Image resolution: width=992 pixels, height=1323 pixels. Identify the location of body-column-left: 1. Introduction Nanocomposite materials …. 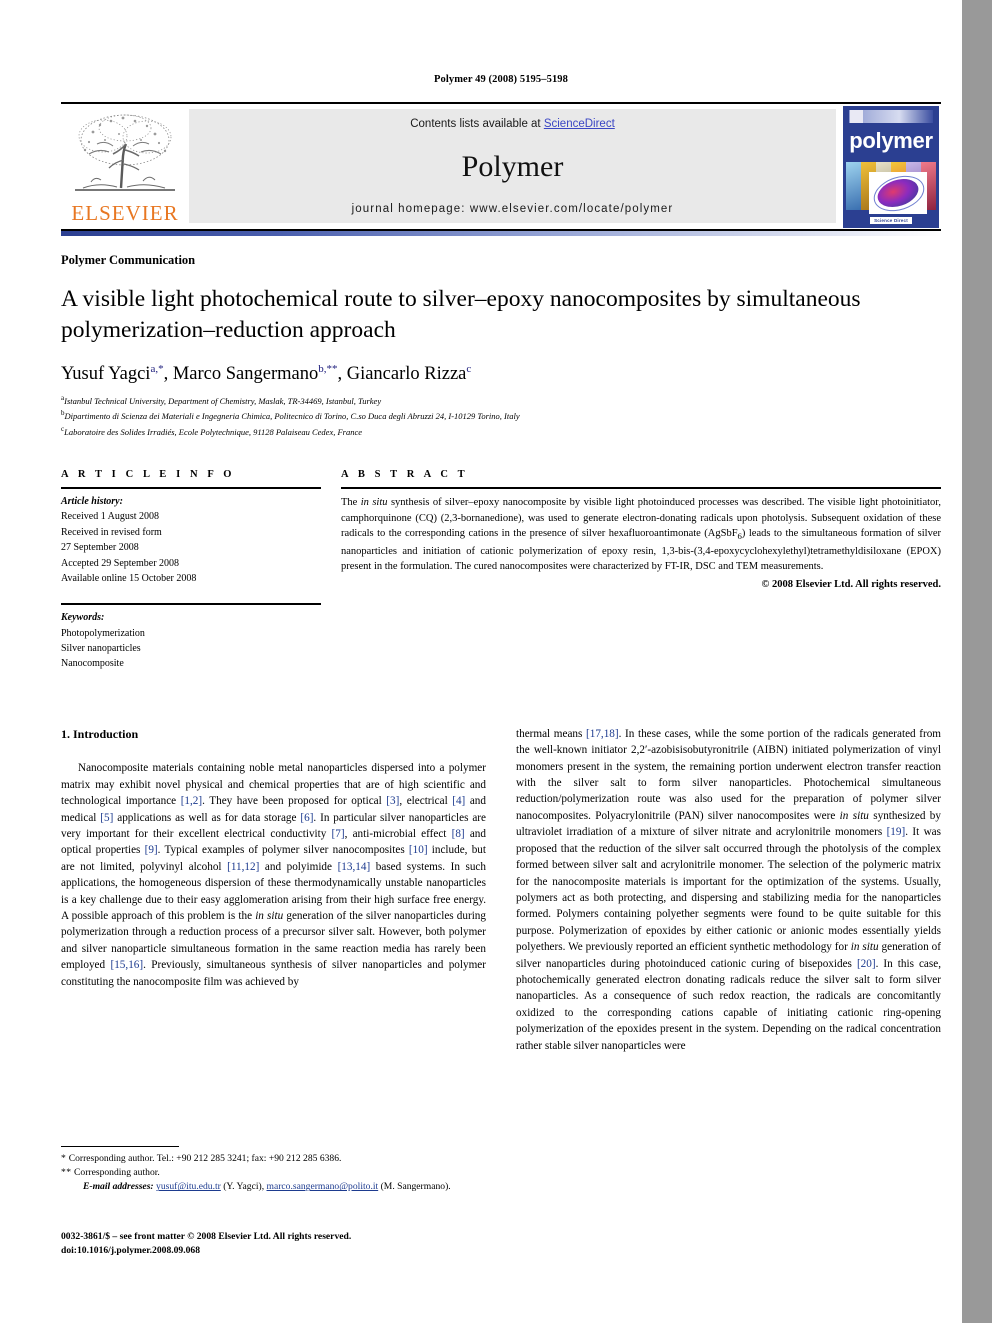
(273, 890).